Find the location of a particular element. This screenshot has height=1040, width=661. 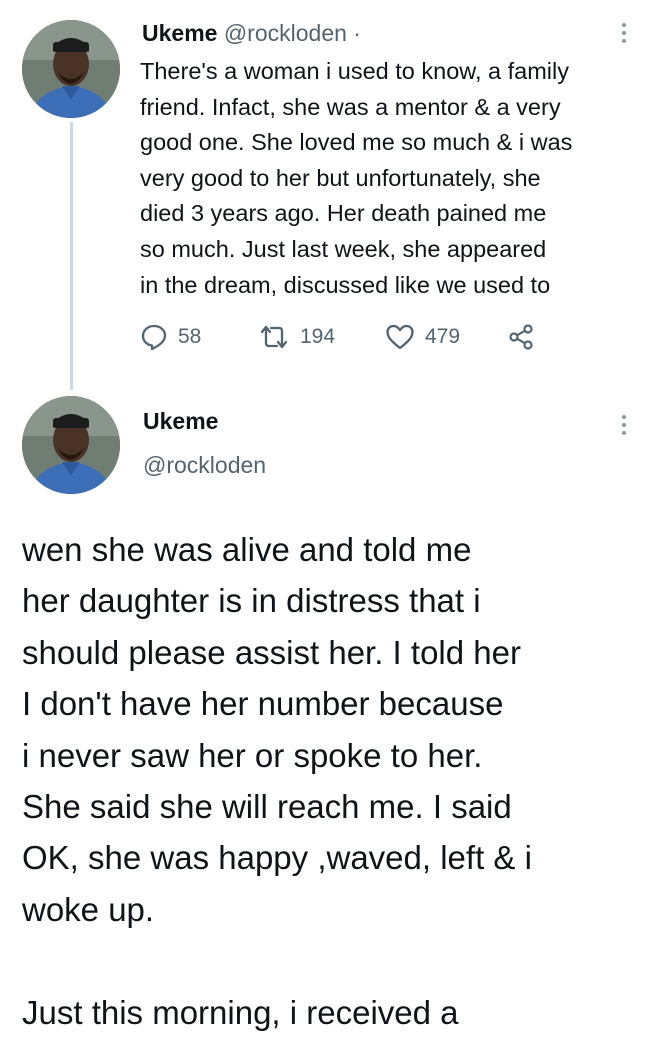

tweet-text-line: There's a woman i used to know, a family is located at coordinates (354, 71).